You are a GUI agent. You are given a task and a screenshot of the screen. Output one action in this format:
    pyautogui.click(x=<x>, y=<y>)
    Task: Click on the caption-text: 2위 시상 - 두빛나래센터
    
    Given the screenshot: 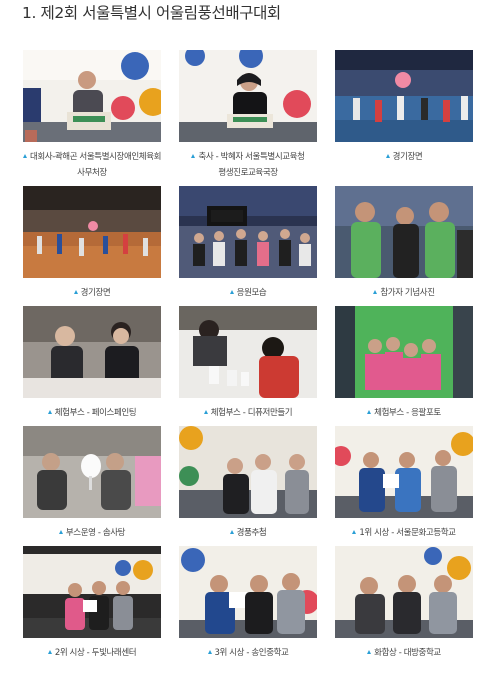 What is the action you would take?
    pyautogui.click(x=95, y=653)
    